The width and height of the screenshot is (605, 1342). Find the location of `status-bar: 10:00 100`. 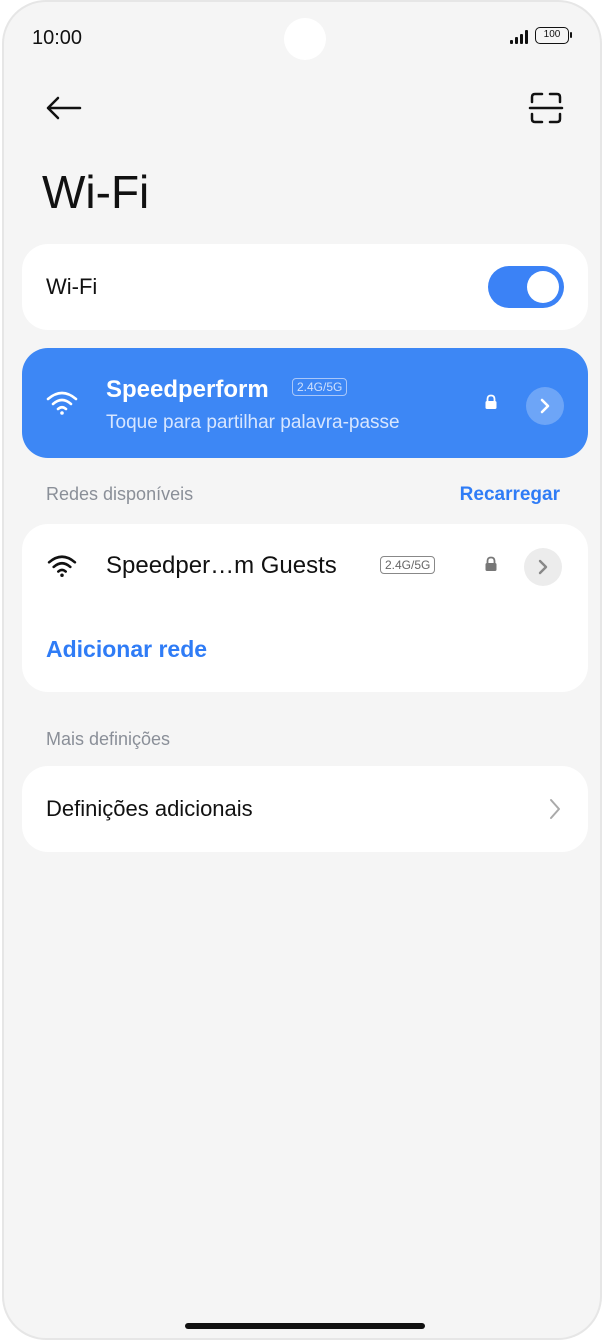

status-bar: 10:00 100 is located at coordinates (302, 40).